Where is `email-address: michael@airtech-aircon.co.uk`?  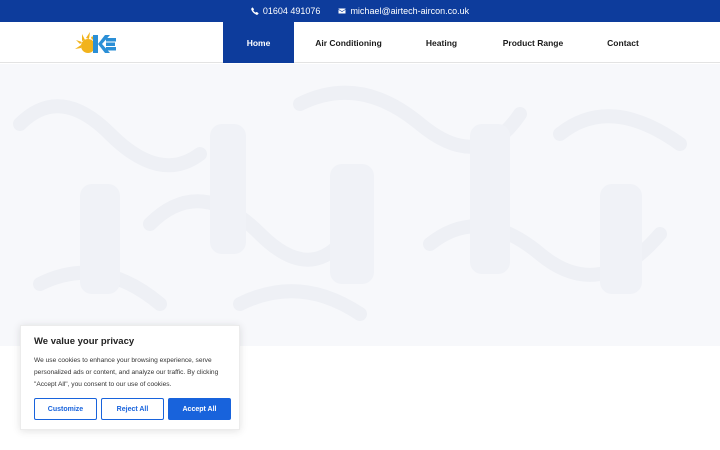
email-address: michael@airtech-aircon.co.uk is located at coordinates (410, 11).